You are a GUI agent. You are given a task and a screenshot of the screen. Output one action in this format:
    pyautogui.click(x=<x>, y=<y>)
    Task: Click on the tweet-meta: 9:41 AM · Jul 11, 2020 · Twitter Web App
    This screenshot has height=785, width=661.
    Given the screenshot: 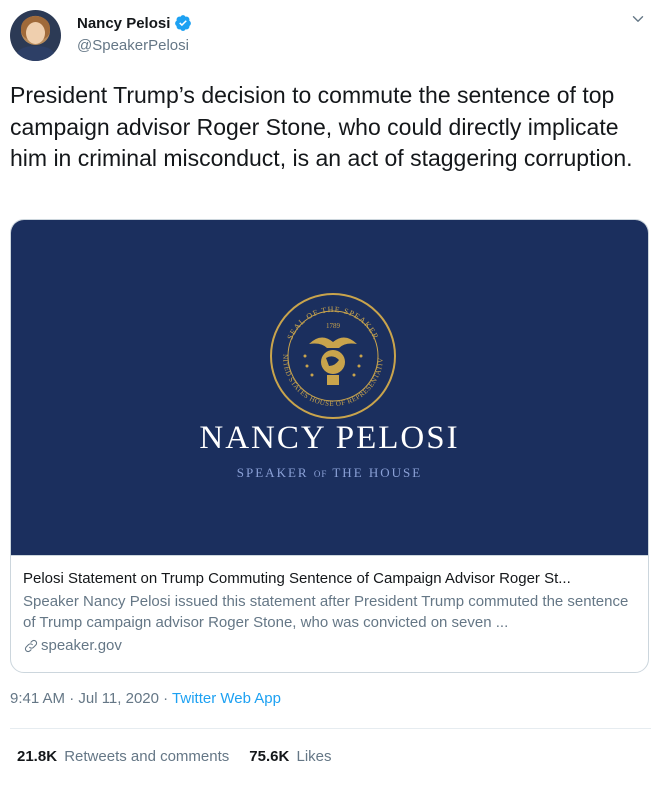 What is the action you would take?
    pyautogui.click(x=145, y=698)
    